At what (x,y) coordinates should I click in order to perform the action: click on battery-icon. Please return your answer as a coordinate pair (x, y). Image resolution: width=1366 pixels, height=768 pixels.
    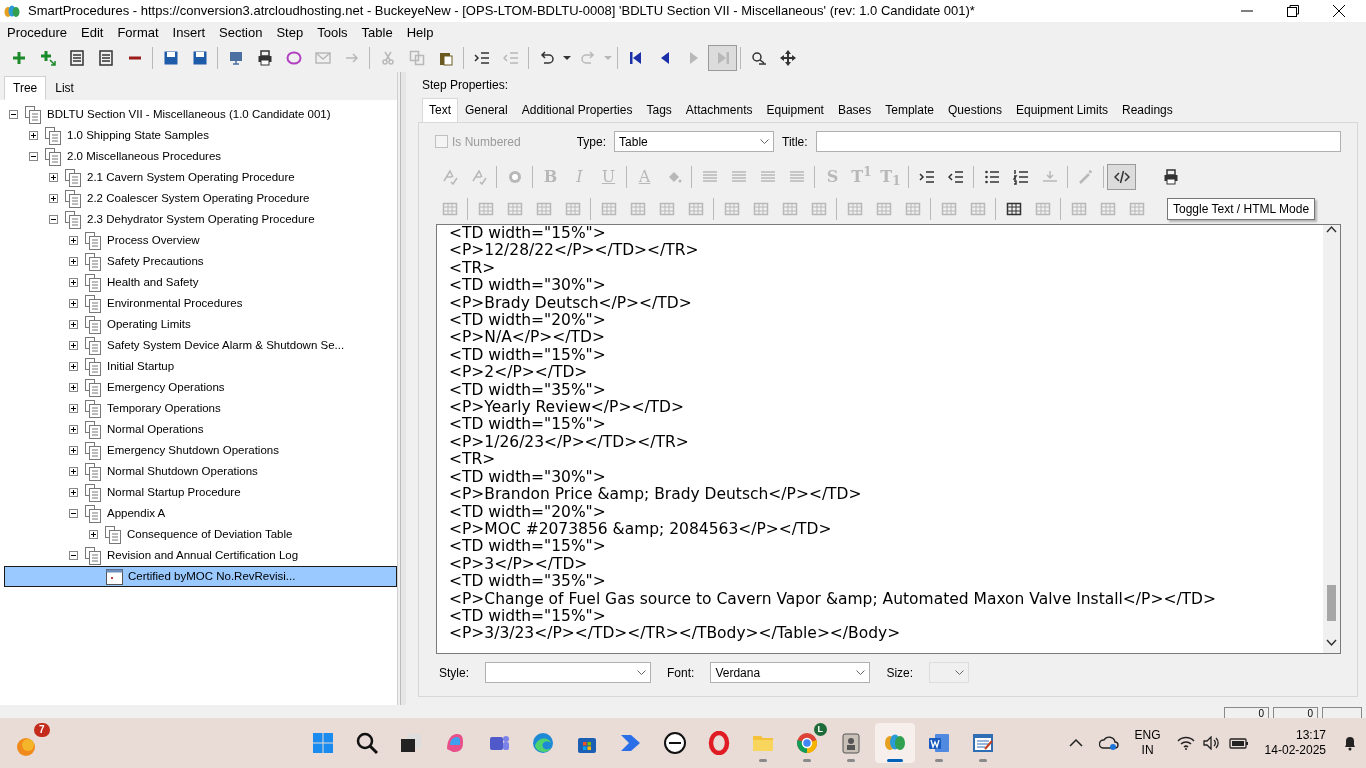
    Looking at the image, I should click on (1238, 743).